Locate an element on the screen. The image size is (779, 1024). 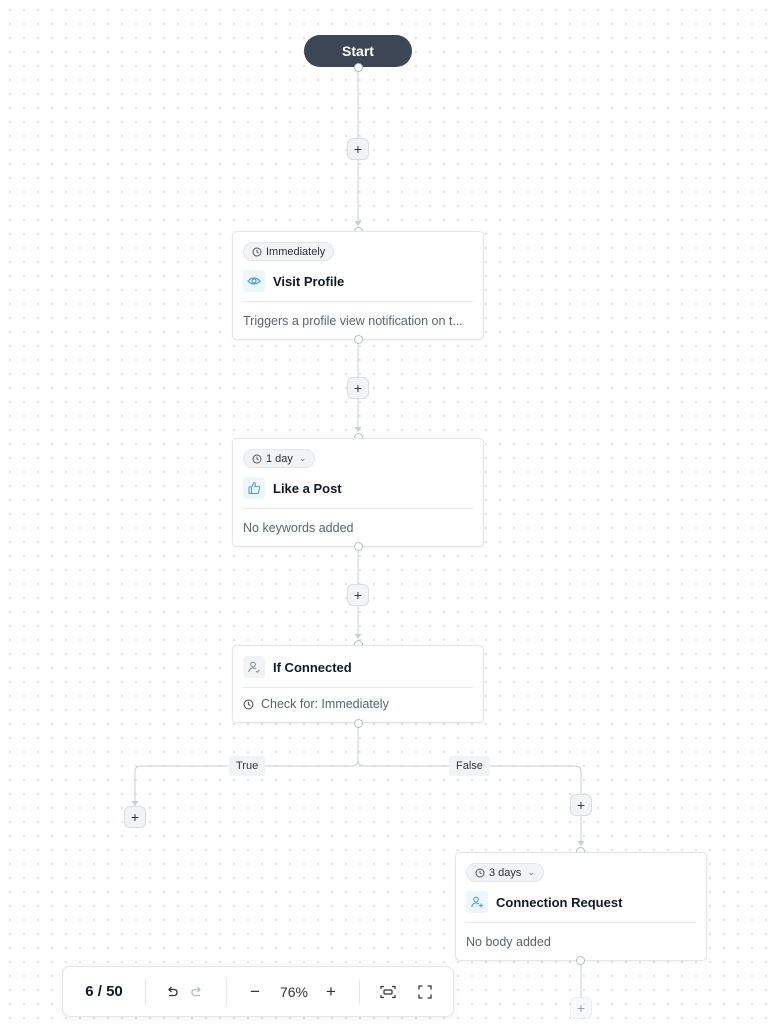
undo-button is located at coordinates (172, 991).